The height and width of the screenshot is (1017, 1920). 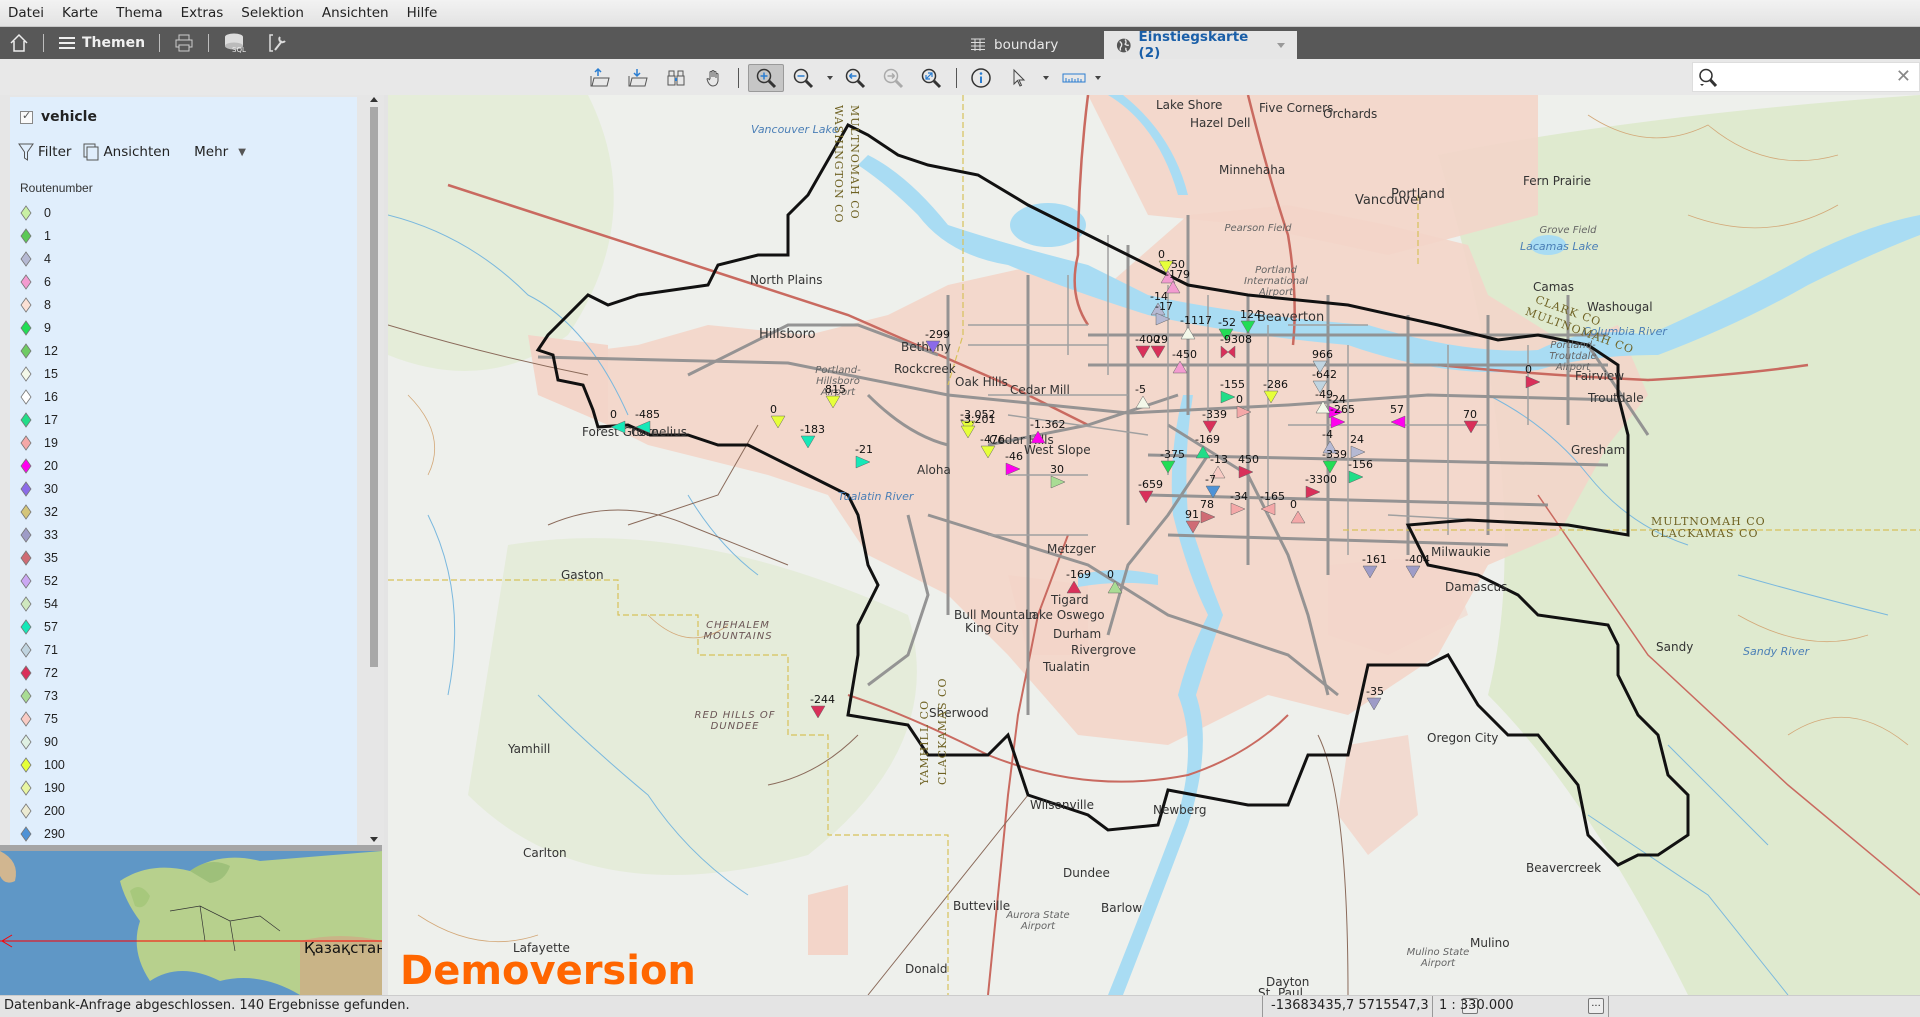 I want to click on vehicle-marker: -183, so click(x=812, y=438).